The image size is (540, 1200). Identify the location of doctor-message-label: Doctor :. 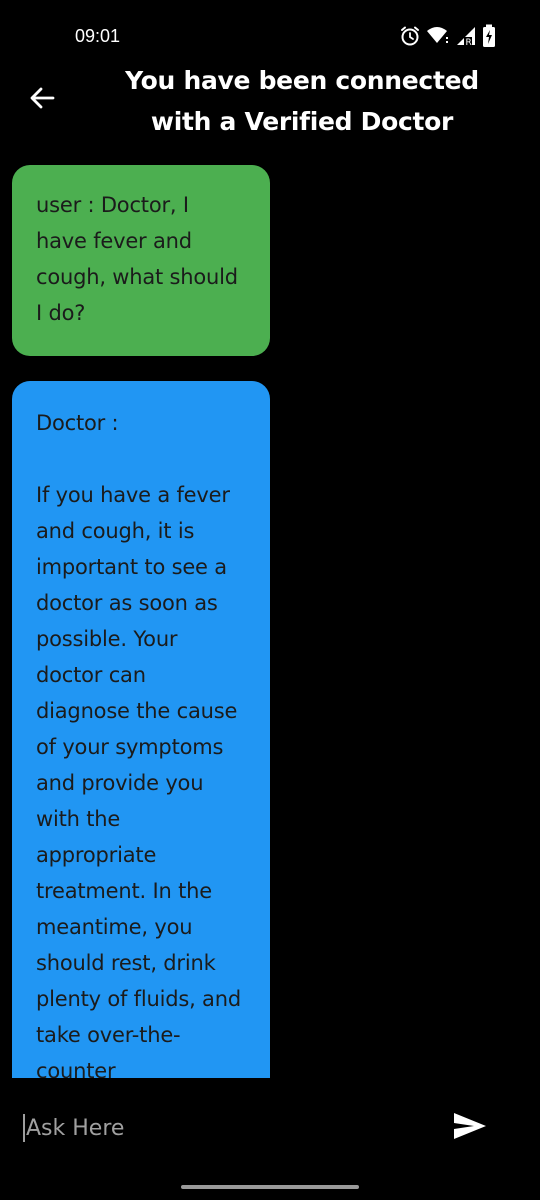
(77, 423).